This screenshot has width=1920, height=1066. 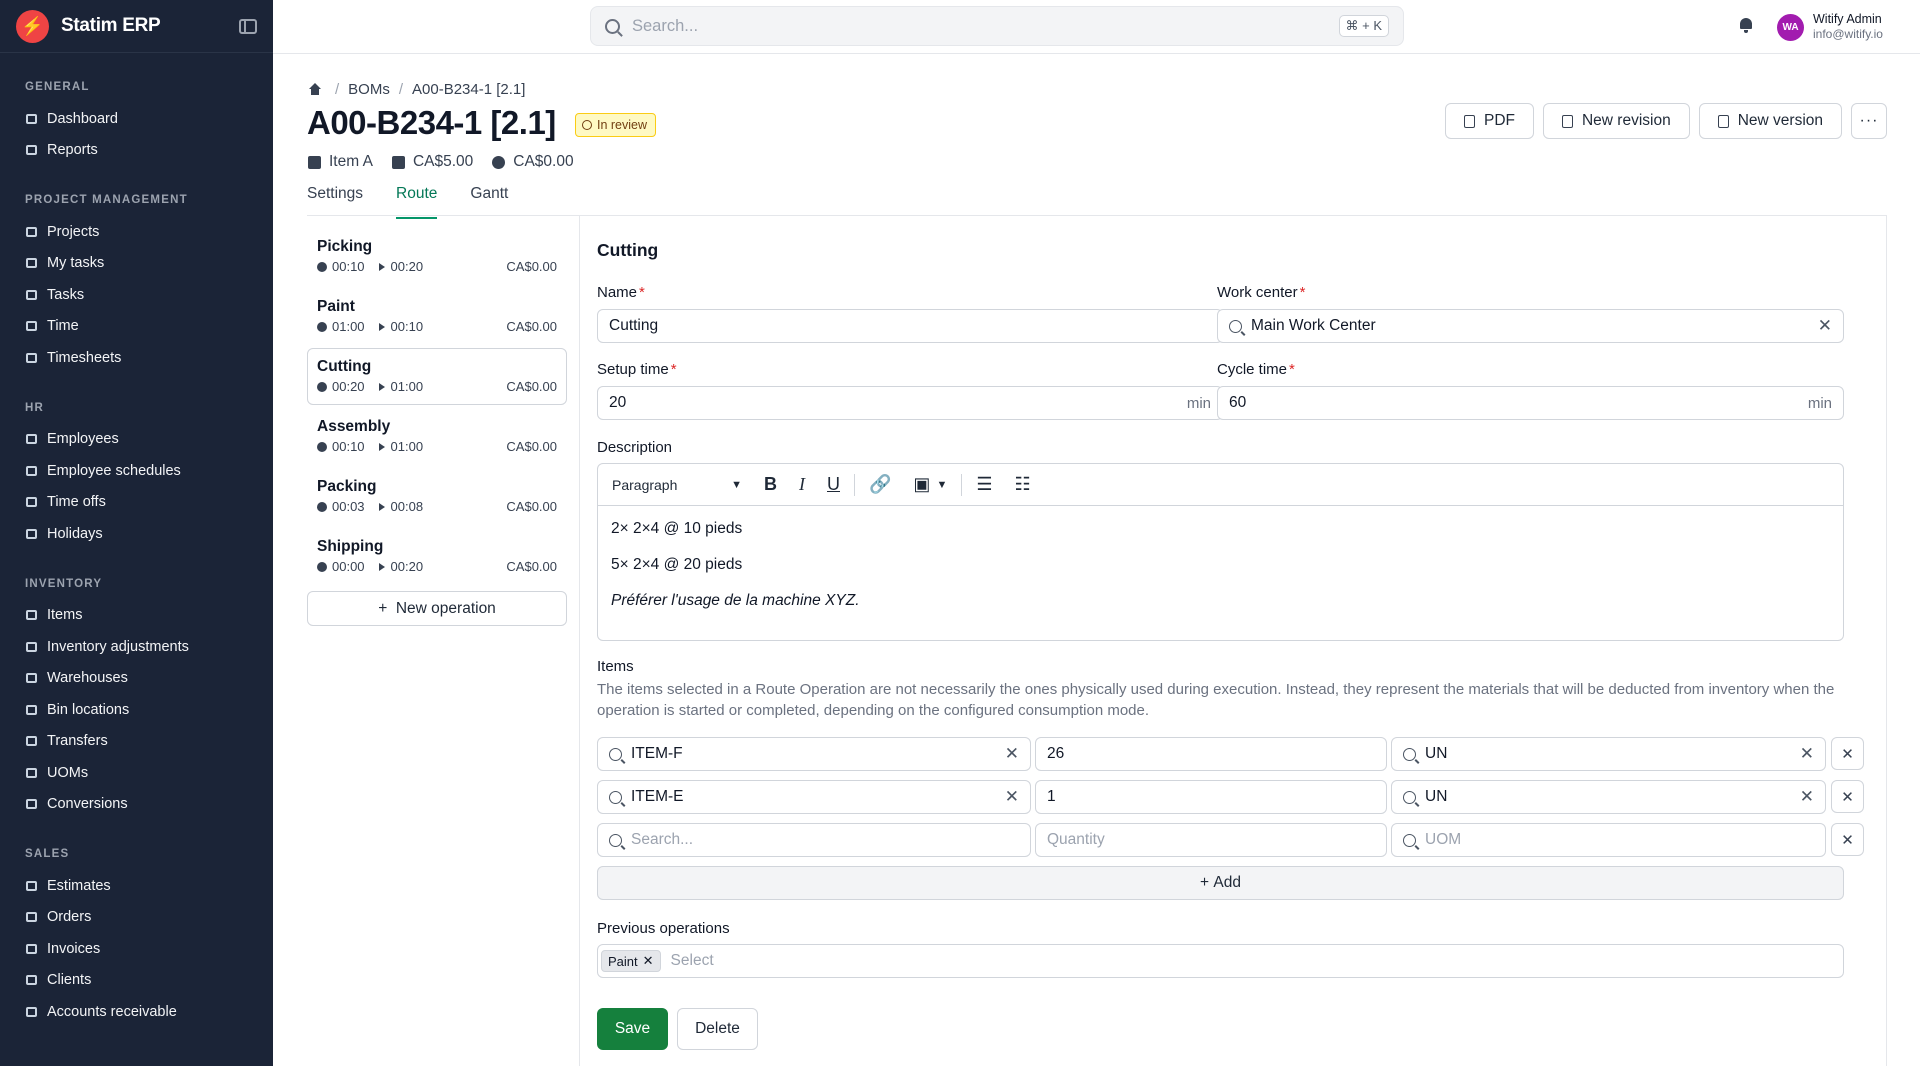 I want to click on sidebar-item-time: Time, so click(x=136, y=327).